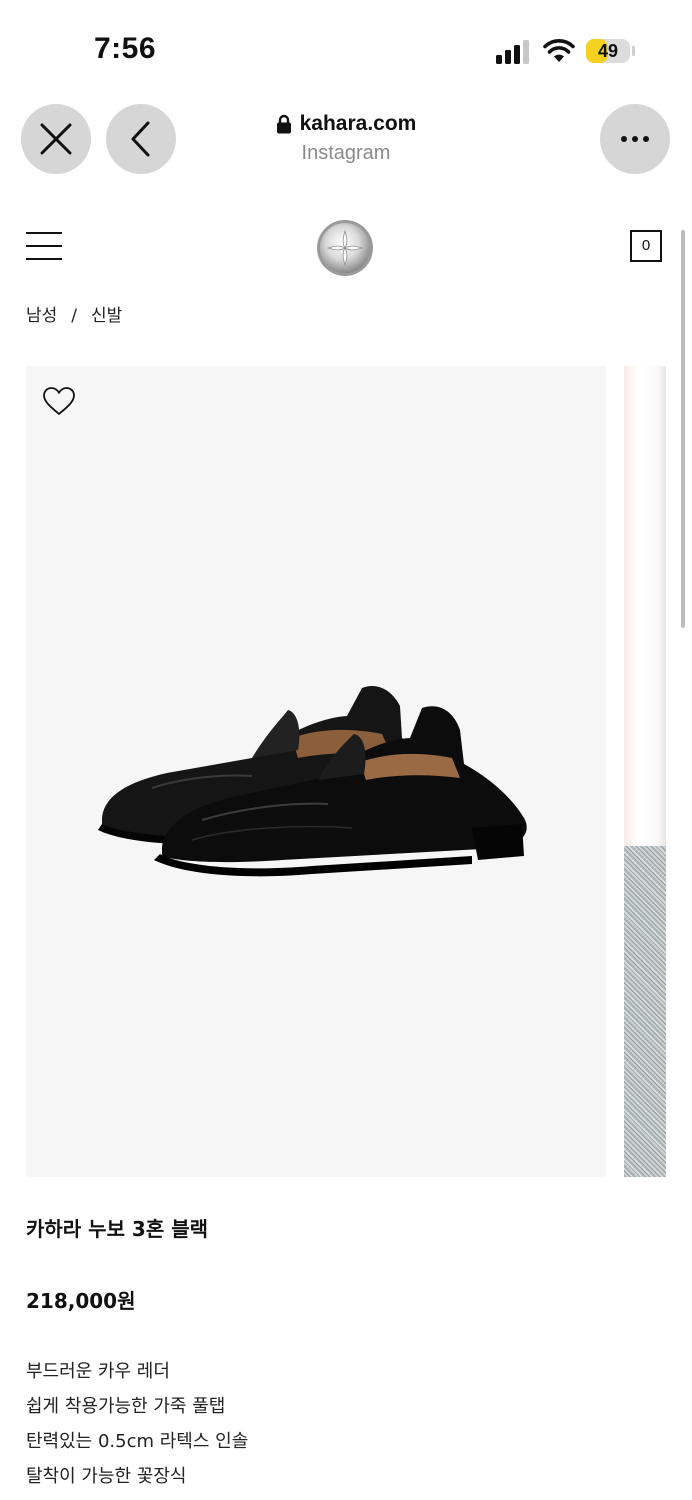 This screenshot has width=692, height=1500. I want to click on cart-icon: 0, so click(646, 246).